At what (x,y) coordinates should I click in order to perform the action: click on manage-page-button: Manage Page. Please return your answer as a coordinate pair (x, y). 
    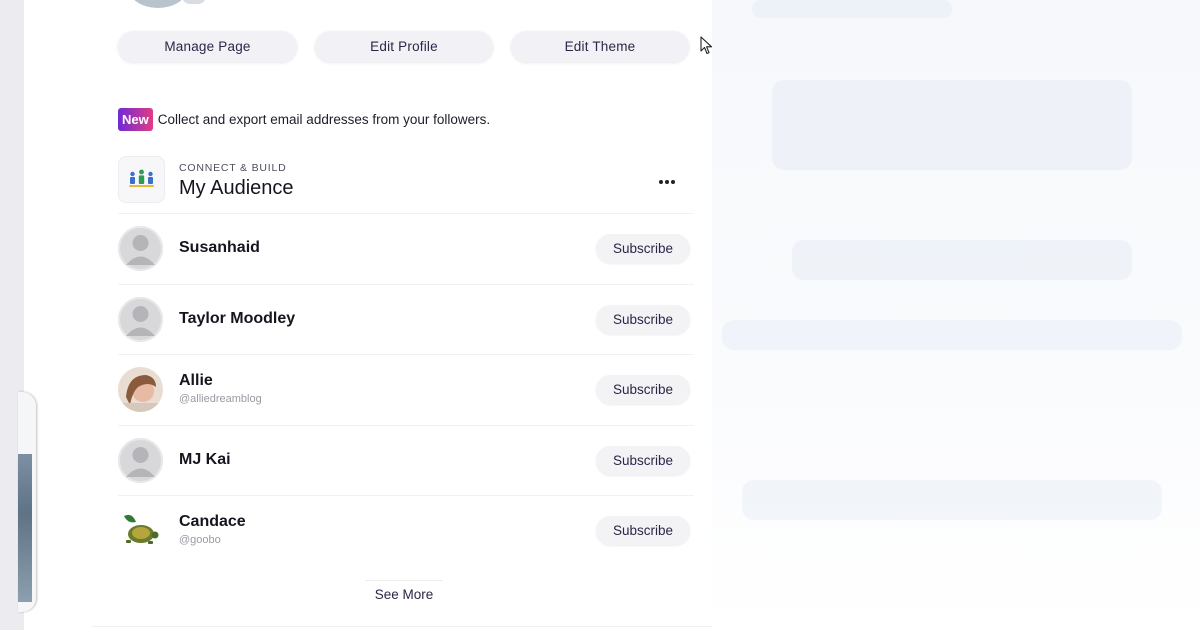
    Looking at the image, I should click on (207, 46).